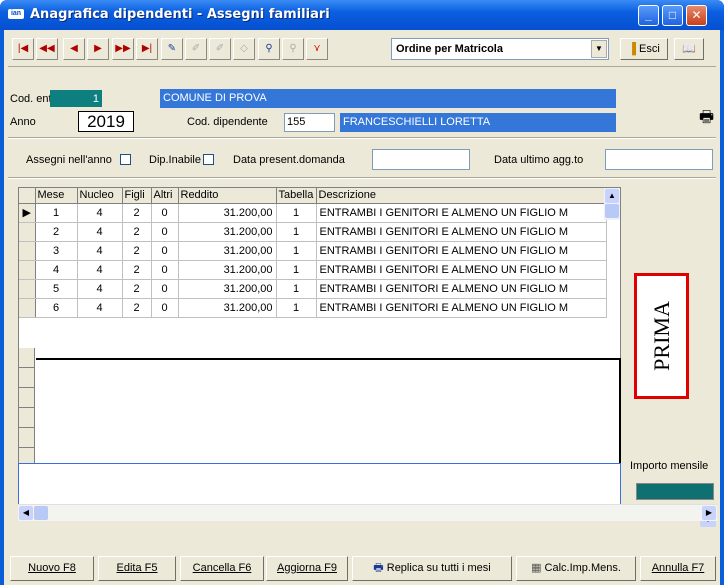 This screenshot has width=724, height=585. What do you see at coordinates (309, 122) in the screenshot?
I see `cod-dipendente-field: 155` at bounding box center [309, 122].